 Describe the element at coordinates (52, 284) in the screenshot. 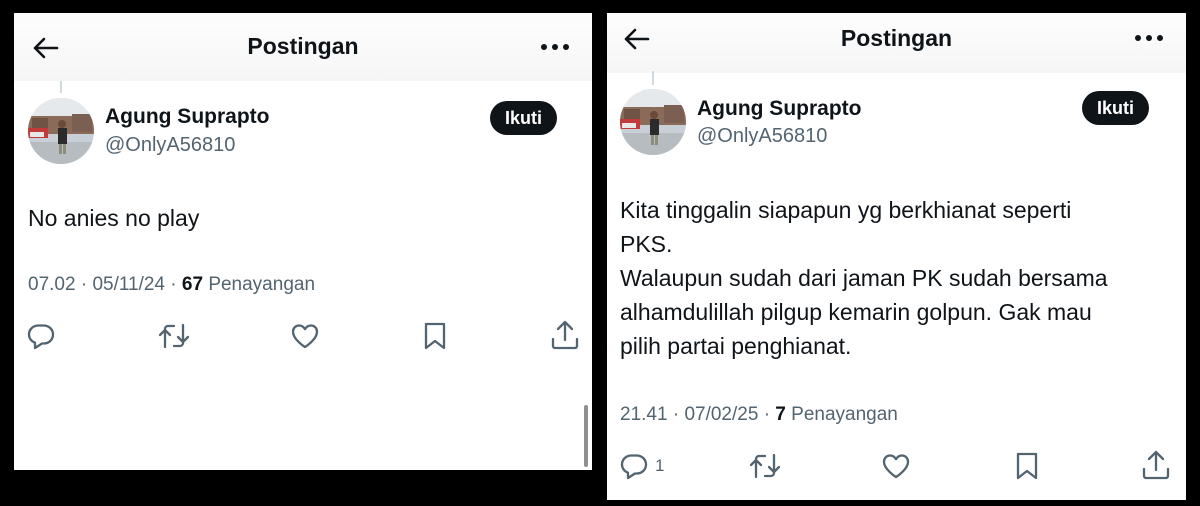

I see `post-time: 07.02` at that location.